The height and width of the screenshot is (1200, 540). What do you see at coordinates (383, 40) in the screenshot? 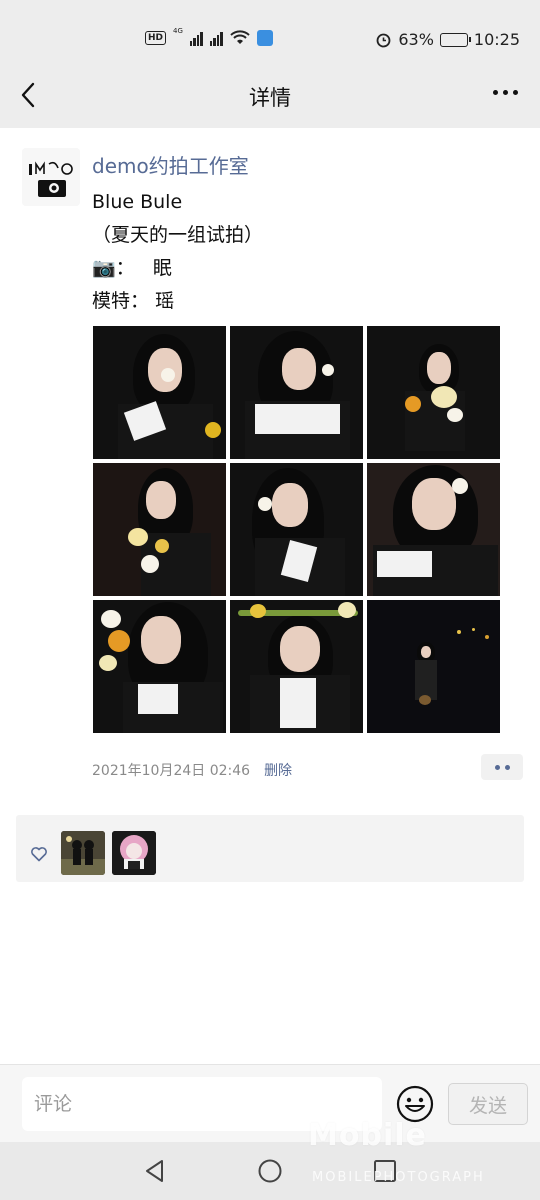
I see `alarm-icon` at bounding box center [383, 40].